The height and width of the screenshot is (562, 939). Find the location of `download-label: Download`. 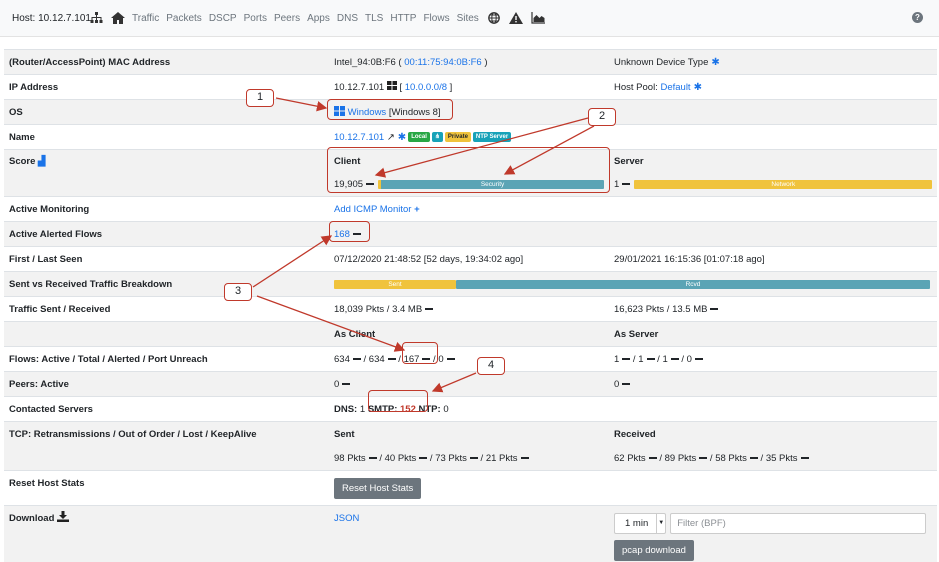

download-label: Download is located at coordinates (167, 533).